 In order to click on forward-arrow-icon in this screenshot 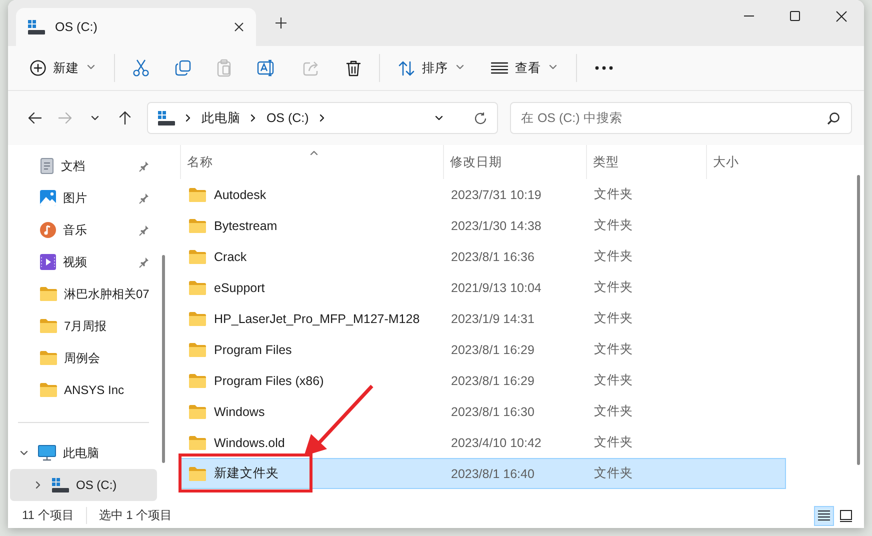, I will do `click(65, 118)`.